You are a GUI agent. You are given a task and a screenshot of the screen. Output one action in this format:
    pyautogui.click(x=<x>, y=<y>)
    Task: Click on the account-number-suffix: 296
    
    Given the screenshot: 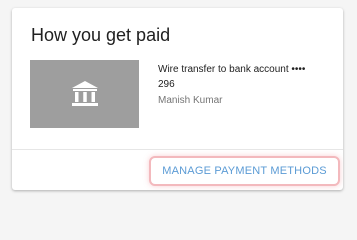 What is the action you would take?
    pyautogui.click(x=166, y=84)
    